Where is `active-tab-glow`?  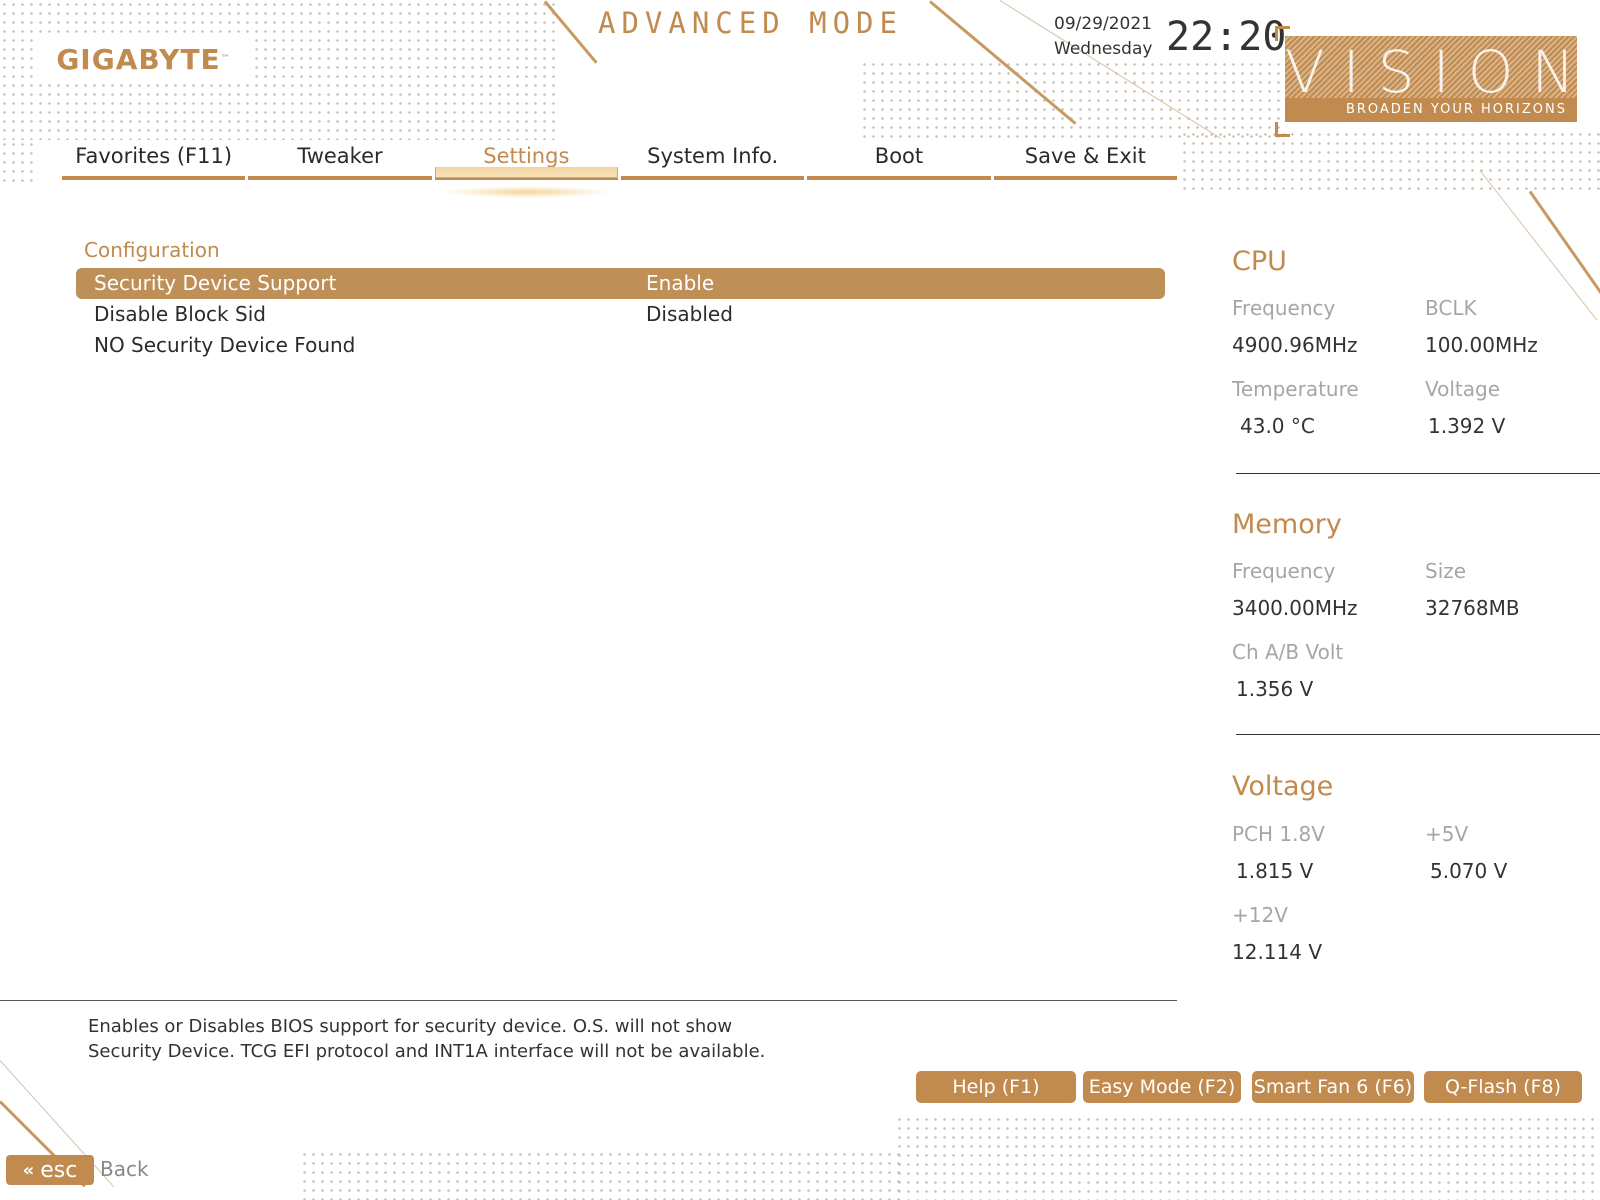 active-tab-glow is located at coordinates (527, 192).